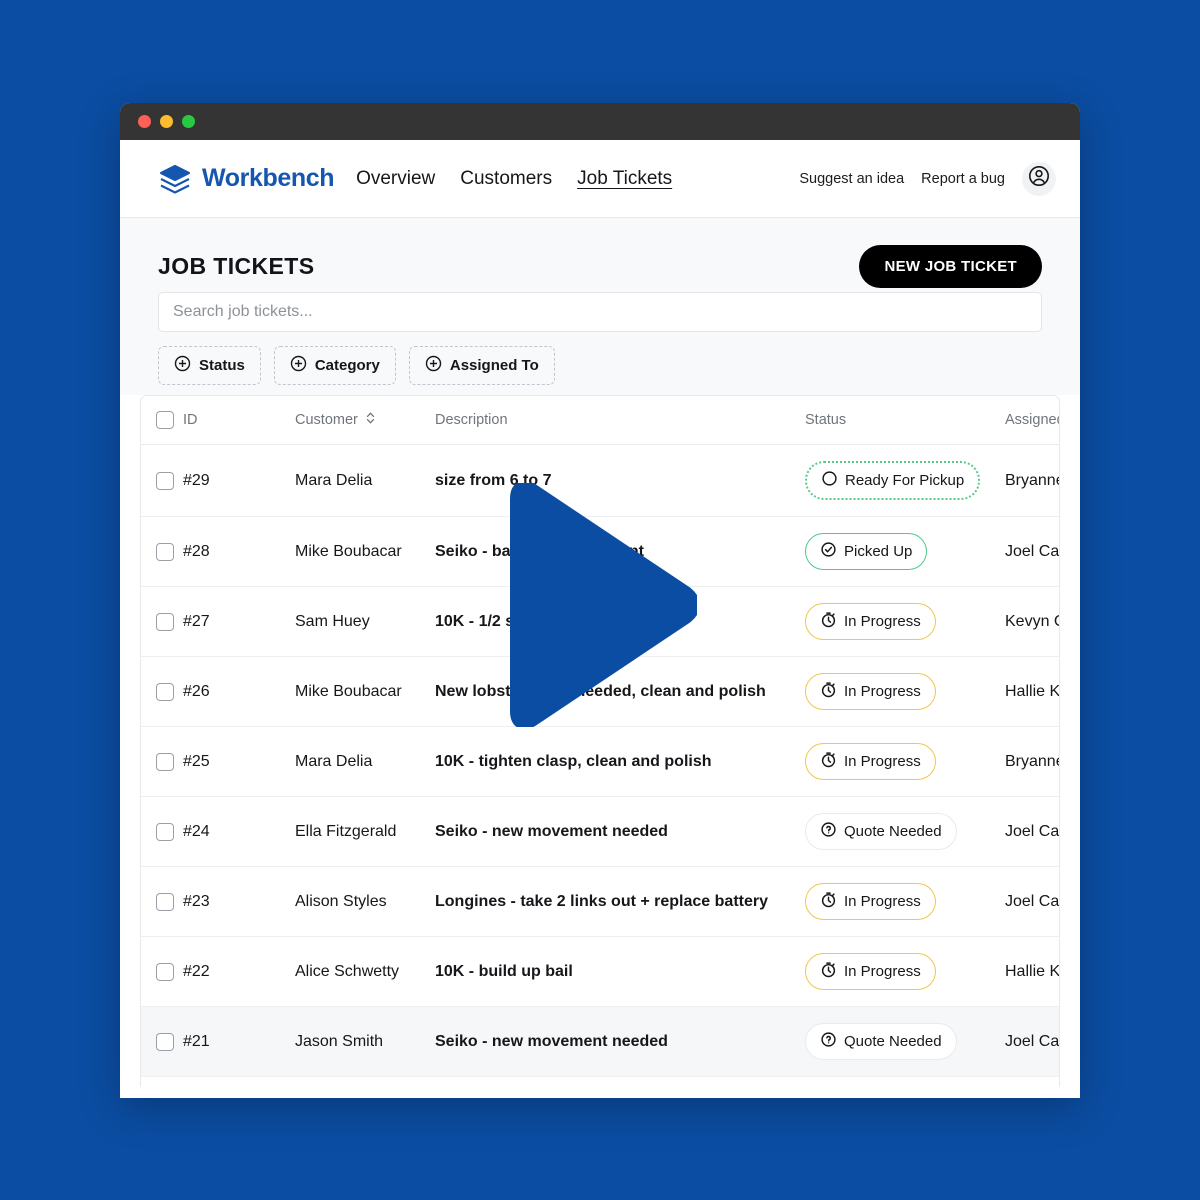 The width and height of the screenshot is (1200, 1200). I want to click on status-badge-label: Picked Up, so click(878, 551).